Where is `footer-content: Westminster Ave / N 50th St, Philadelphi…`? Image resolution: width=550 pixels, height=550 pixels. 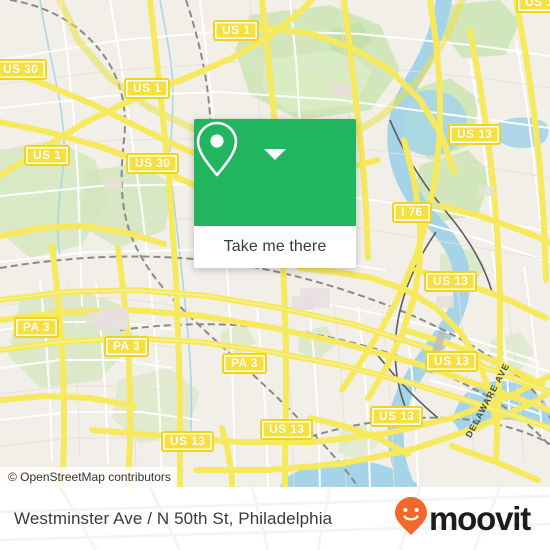 footer-content: Westminster Ave / N 50th St, Philadelphi… is located at coordinates (275, 518).